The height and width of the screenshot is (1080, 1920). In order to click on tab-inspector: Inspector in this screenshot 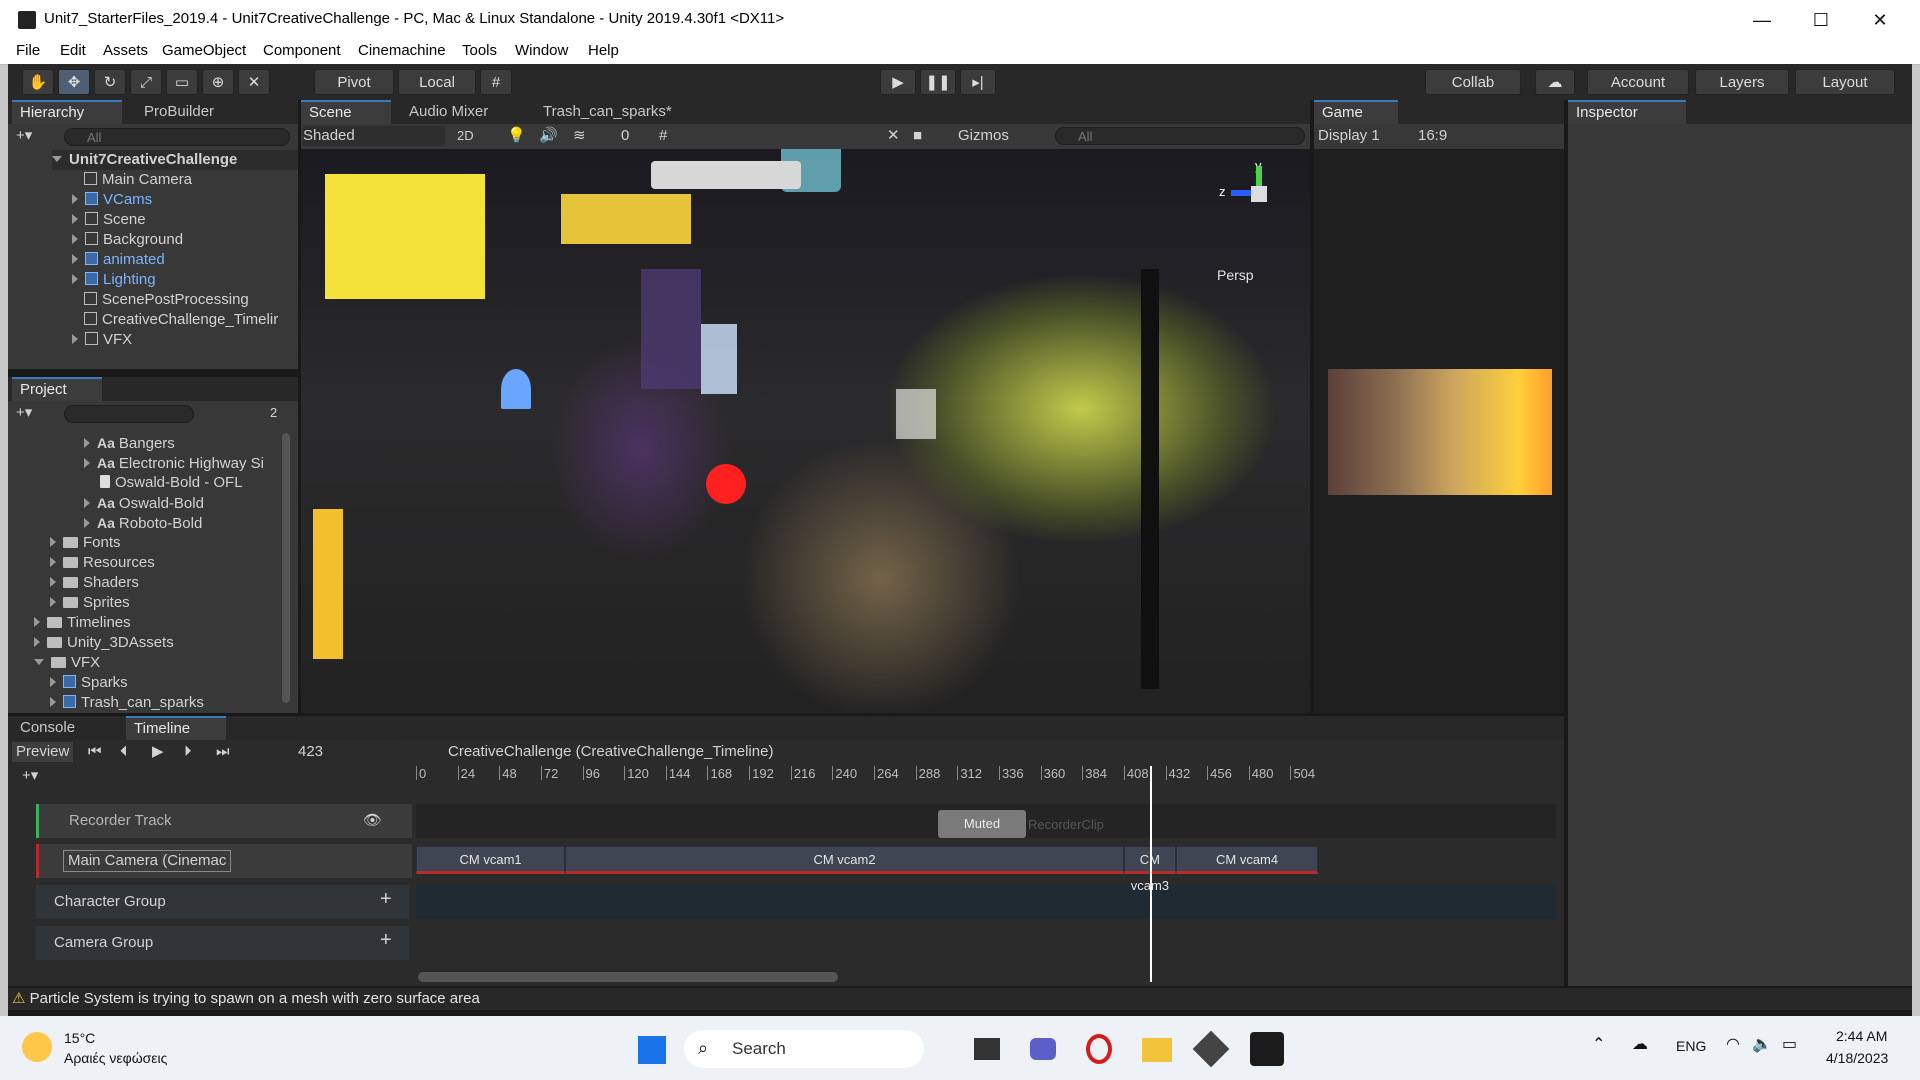, I will do `click(1627, 112)`.